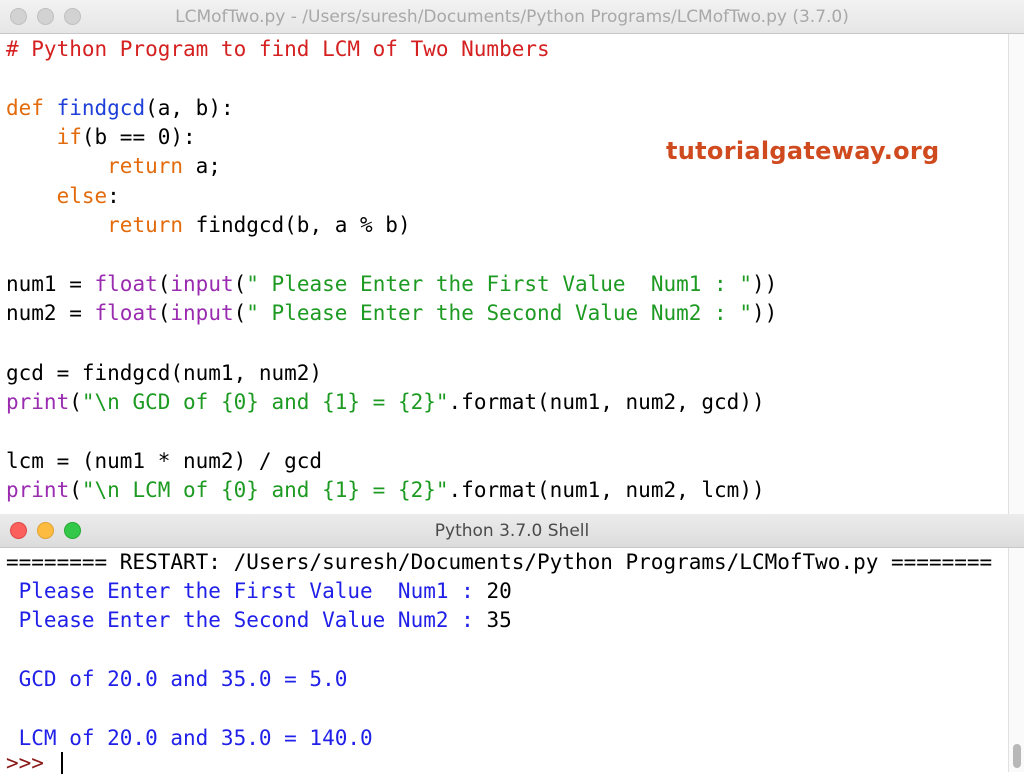  Describe the element at coordinates (246, 620) in the screenshot. I see `input-prompt: Please Enter the Second Value Num2 :` at that location.